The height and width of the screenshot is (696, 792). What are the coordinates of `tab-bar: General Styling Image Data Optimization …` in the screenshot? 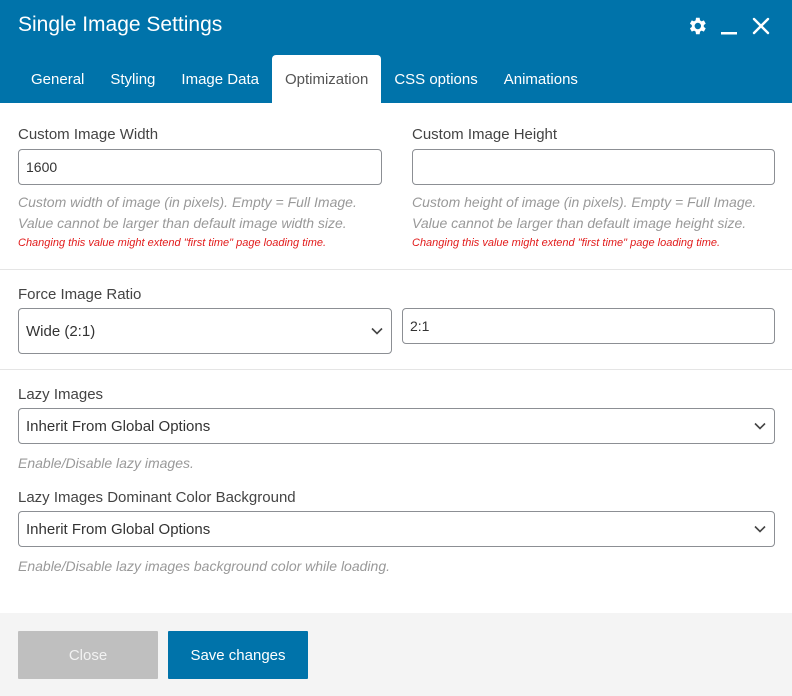 It's located at (304, 79).